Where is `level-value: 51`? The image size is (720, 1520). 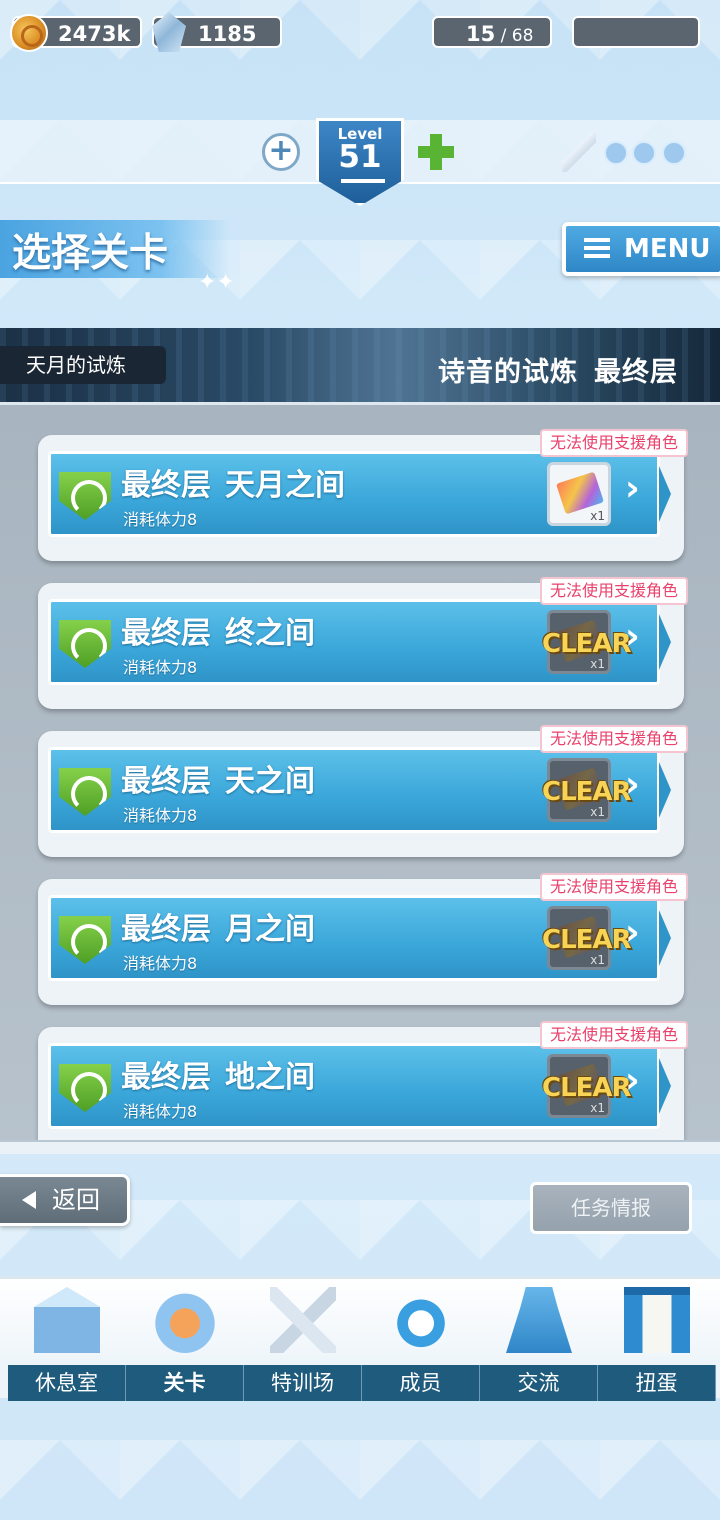 level-value: 51 is located at coordinates (360, 157).